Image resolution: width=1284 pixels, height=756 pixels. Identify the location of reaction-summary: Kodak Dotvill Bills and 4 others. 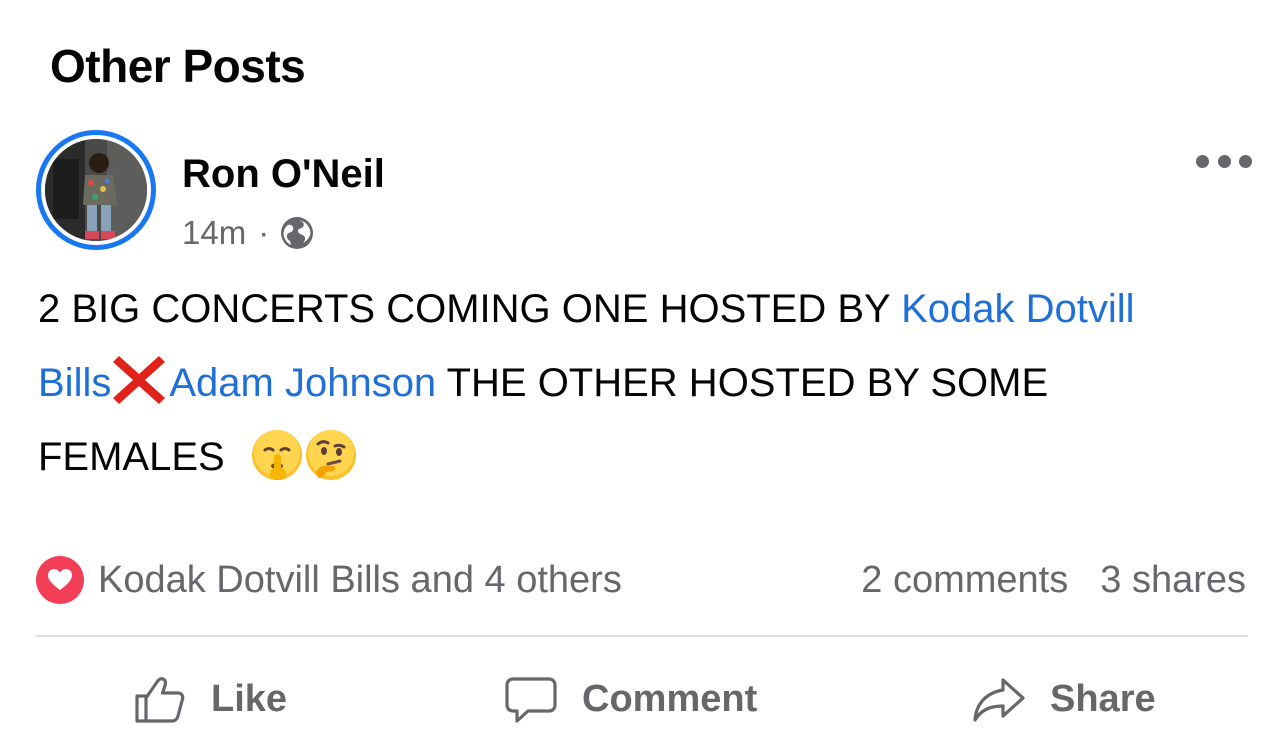
(329, 580).